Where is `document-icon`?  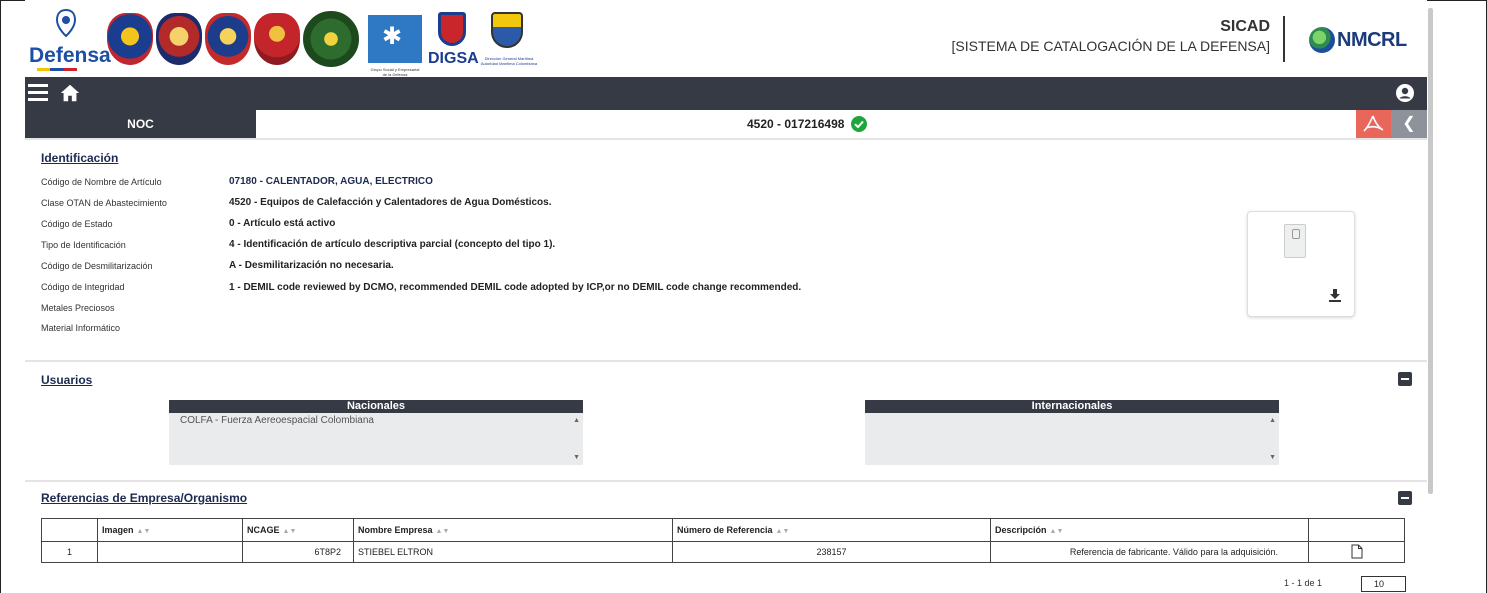 document-icon is located at coordinates (1357, 551).